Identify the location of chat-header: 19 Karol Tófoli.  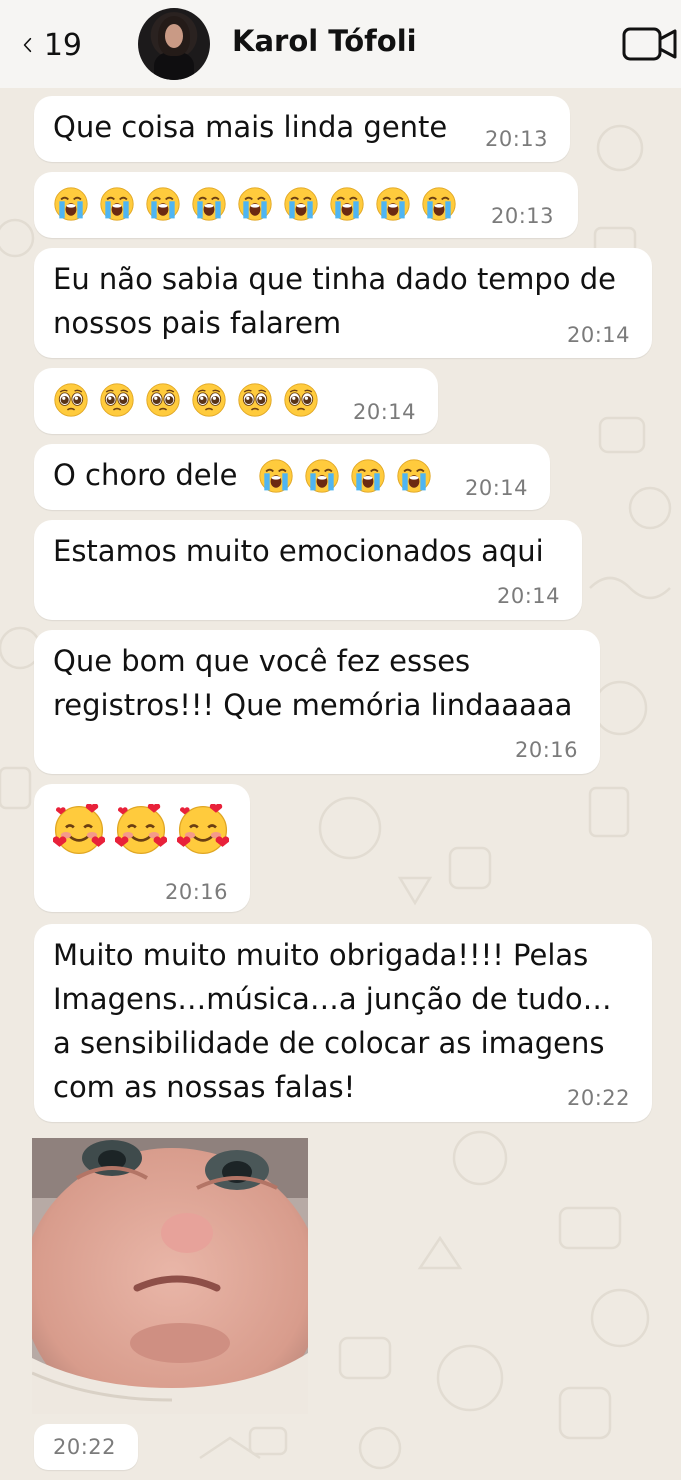
(340, 44).